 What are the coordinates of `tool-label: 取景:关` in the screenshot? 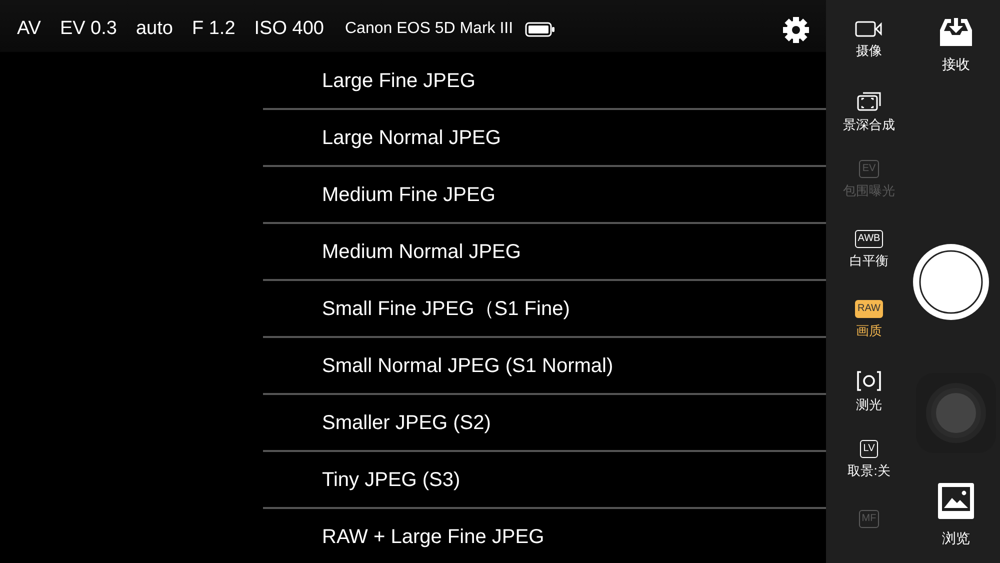 It's located at (869, 471).